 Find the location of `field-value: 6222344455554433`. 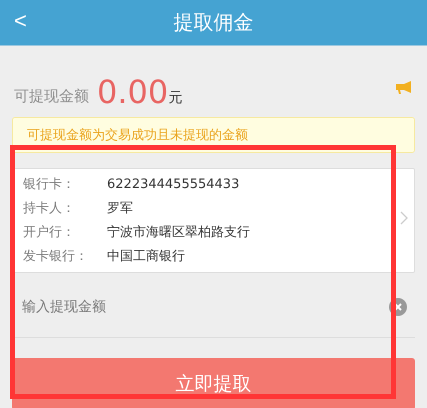

field-value: 6222344455554433 is located at coordinates (173, 185).